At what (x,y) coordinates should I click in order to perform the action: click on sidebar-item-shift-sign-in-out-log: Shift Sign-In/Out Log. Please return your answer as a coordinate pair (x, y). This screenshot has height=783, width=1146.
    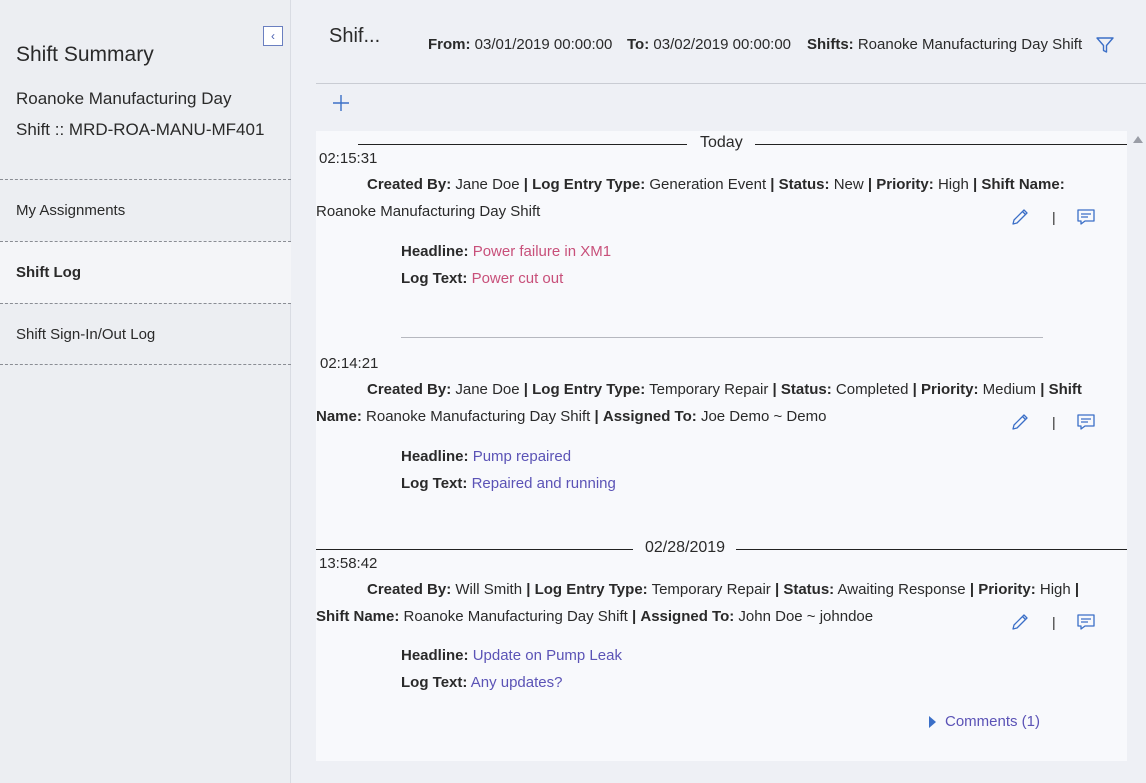
    Looking at the image, I should click on (145, 334).